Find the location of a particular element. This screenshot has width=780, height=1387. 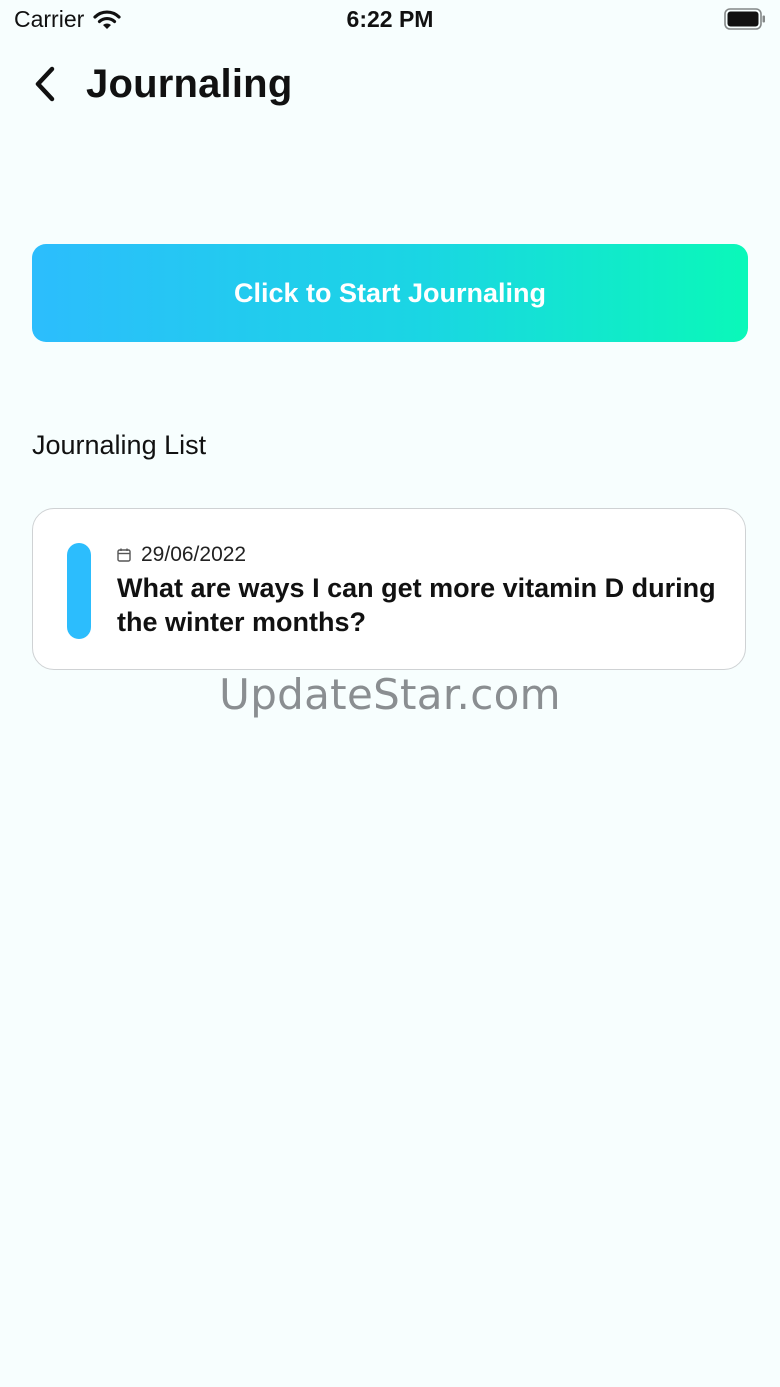

status-bar: Carrier 6:22 PM is located at coordinates (390, 20).